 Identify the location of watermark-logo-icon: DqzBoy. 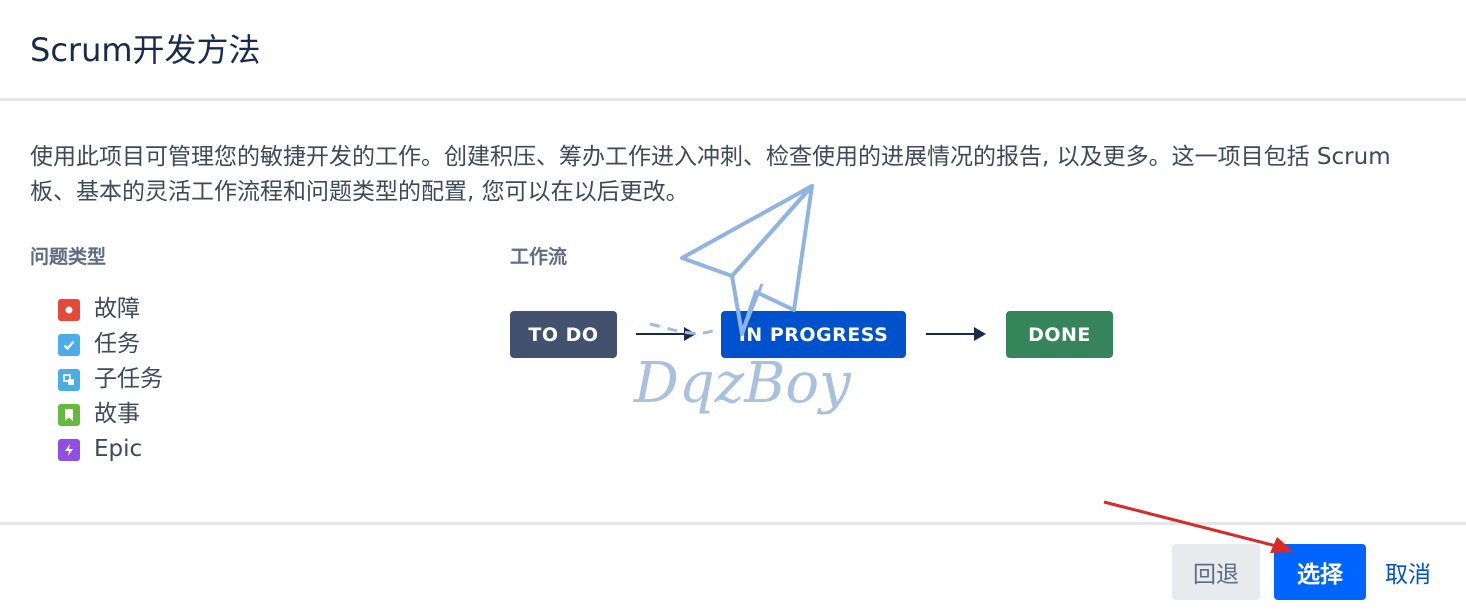
(742, 300).